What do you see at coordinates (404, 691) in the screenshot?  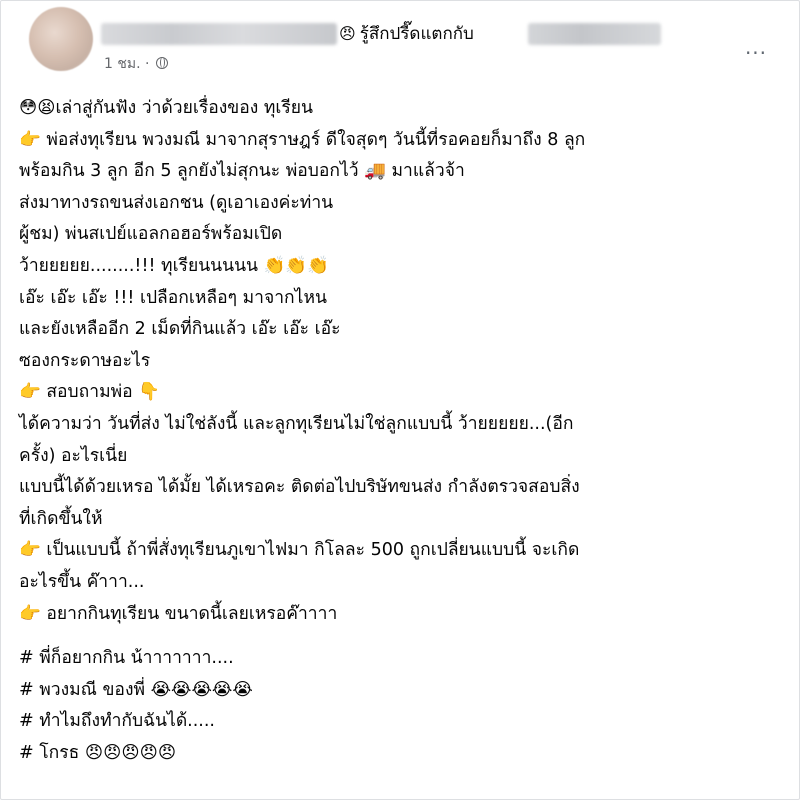 I see `hashtag-line: # พวงมณี ของพี่ 😭😭😭😭😭` at bounding box center [404, 691].